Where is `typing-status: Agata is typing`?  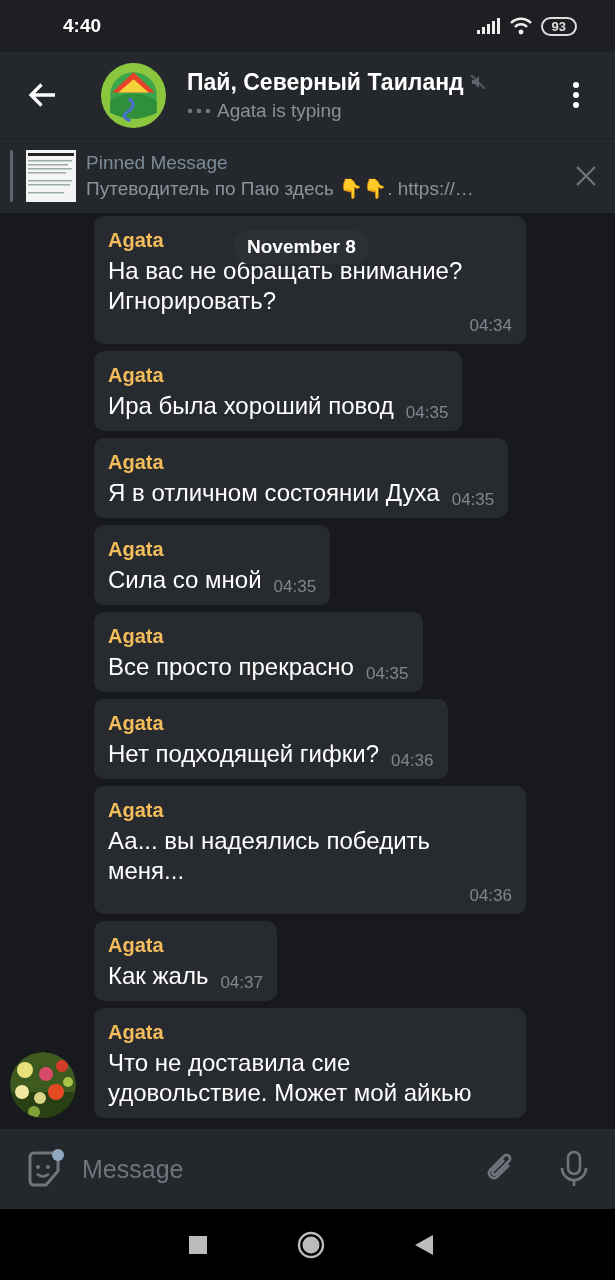
typing-status: Agata is typing is located at coordinates (279, 110).